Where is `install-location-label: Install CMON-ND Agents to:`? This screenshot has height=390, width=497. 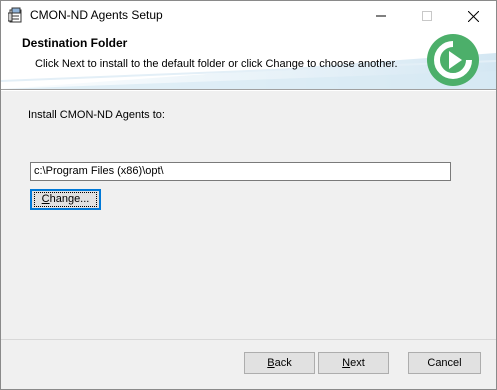 install-location-label: Install CMON-ND Agents to: is located at coordinates (96, 115).